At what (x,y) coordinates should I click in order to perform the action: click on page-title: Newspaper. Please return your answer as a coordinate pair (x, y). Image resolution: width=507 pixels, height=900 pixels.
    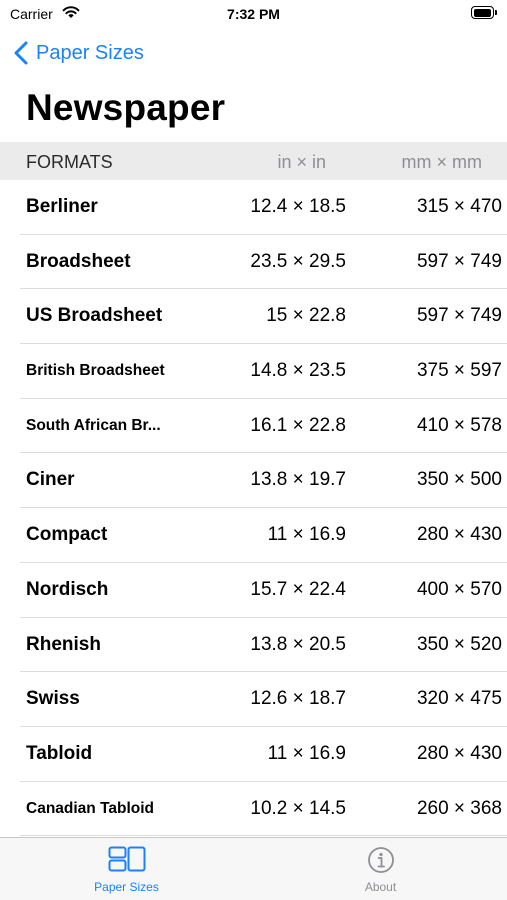
    Looking at the image, I should click on (126, 107).